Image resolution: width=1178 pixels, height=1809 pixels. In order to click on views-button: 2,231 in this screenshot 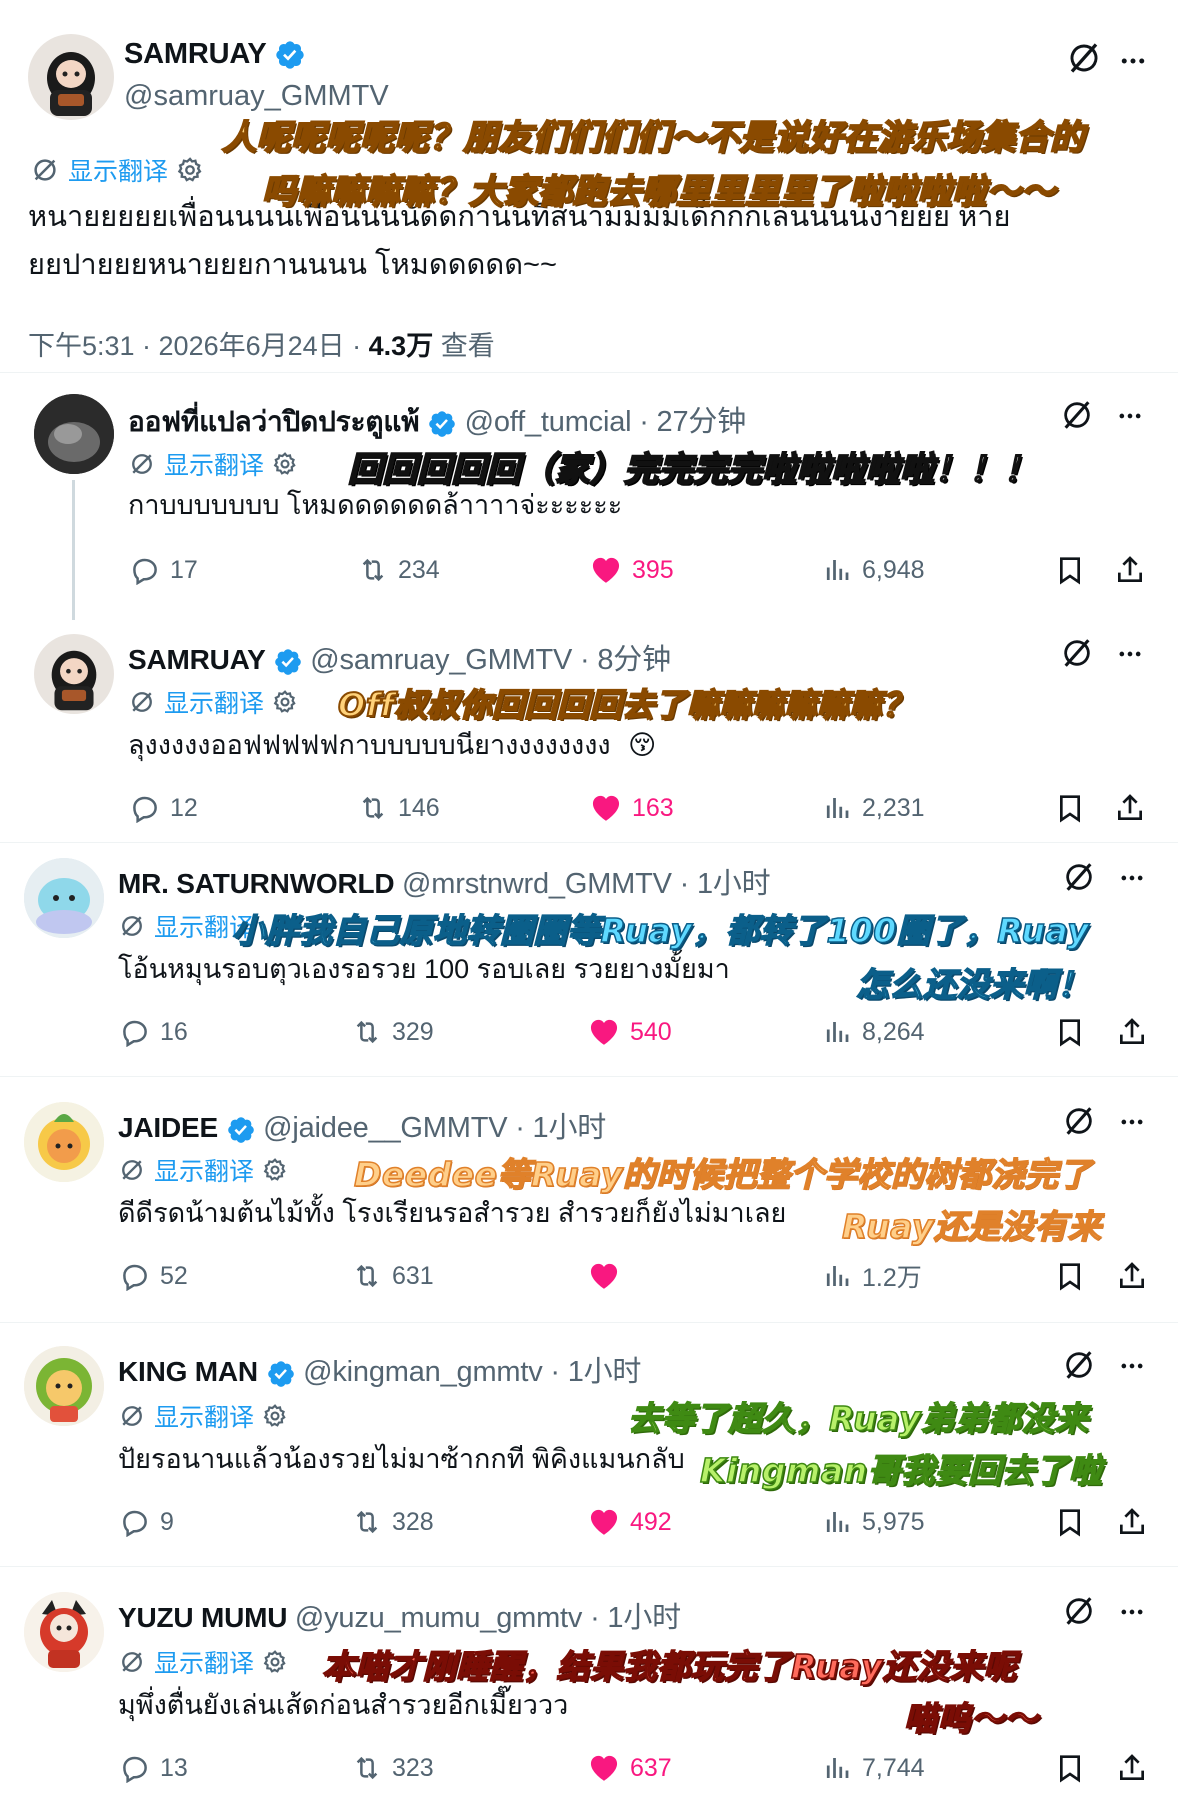, I will do `click(873, 808)`.